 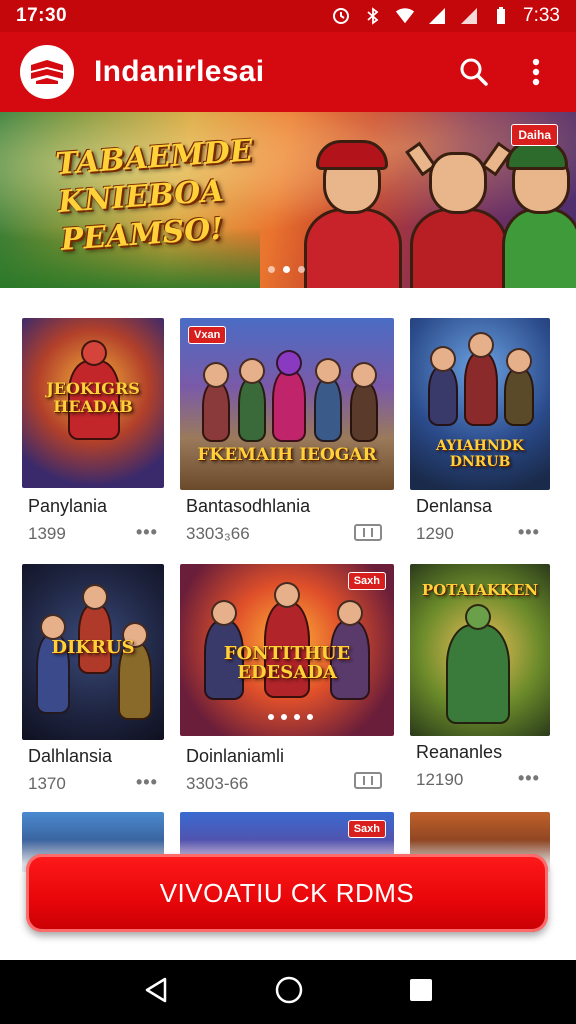 I want to click on game-thumbnail: AYIAHNDK DNRUB, so click(x=480, y=404).